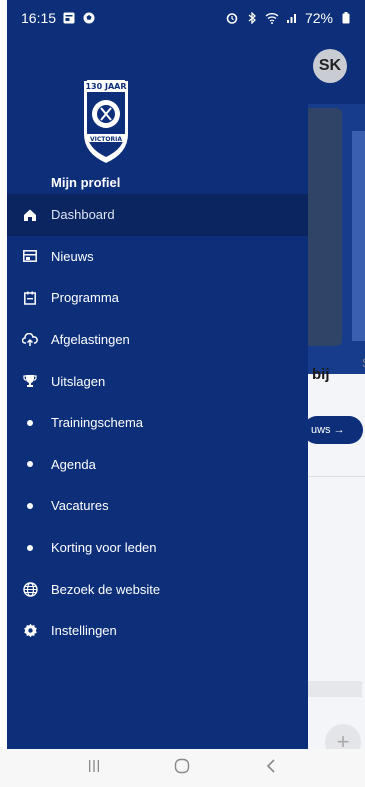 Image resolution: width=365 pixels, height=787 pixels. I want to click on nav-item-vacatures: Vacatures, so click(157, 506).